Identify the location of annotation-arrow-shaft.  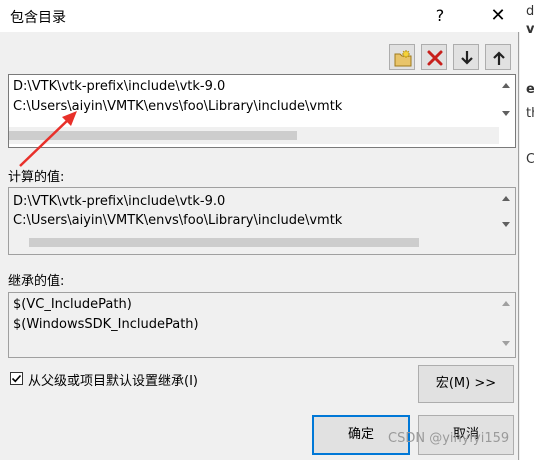
(45, 142).